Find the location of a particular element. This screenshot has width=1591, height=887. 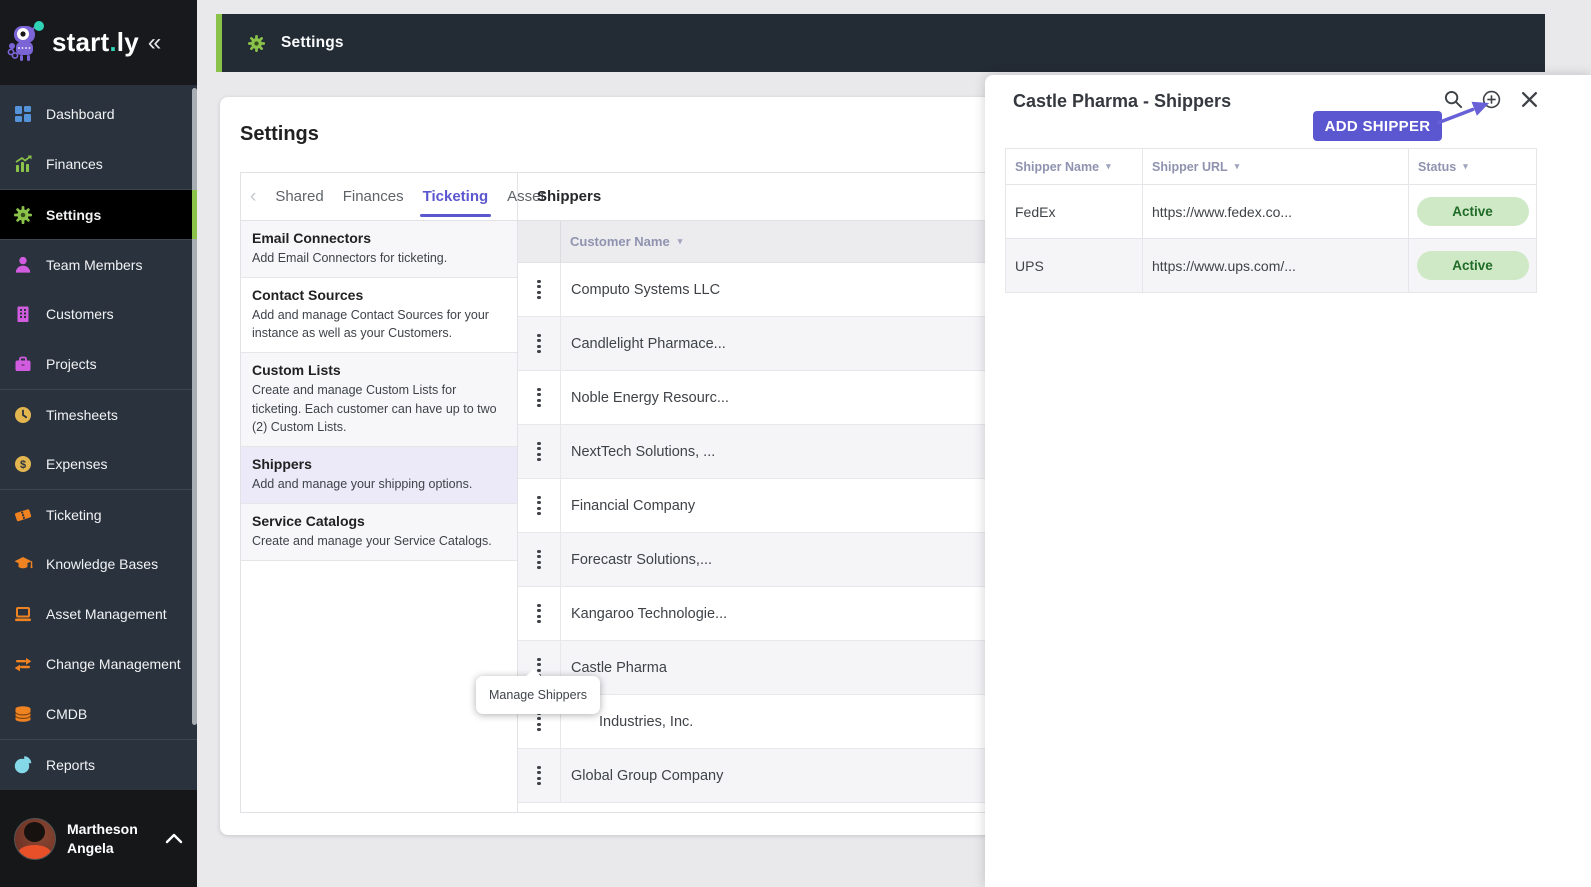

shipper-row: UPS https://www.ups.com/... Active is located at coordinates (1271, 266).